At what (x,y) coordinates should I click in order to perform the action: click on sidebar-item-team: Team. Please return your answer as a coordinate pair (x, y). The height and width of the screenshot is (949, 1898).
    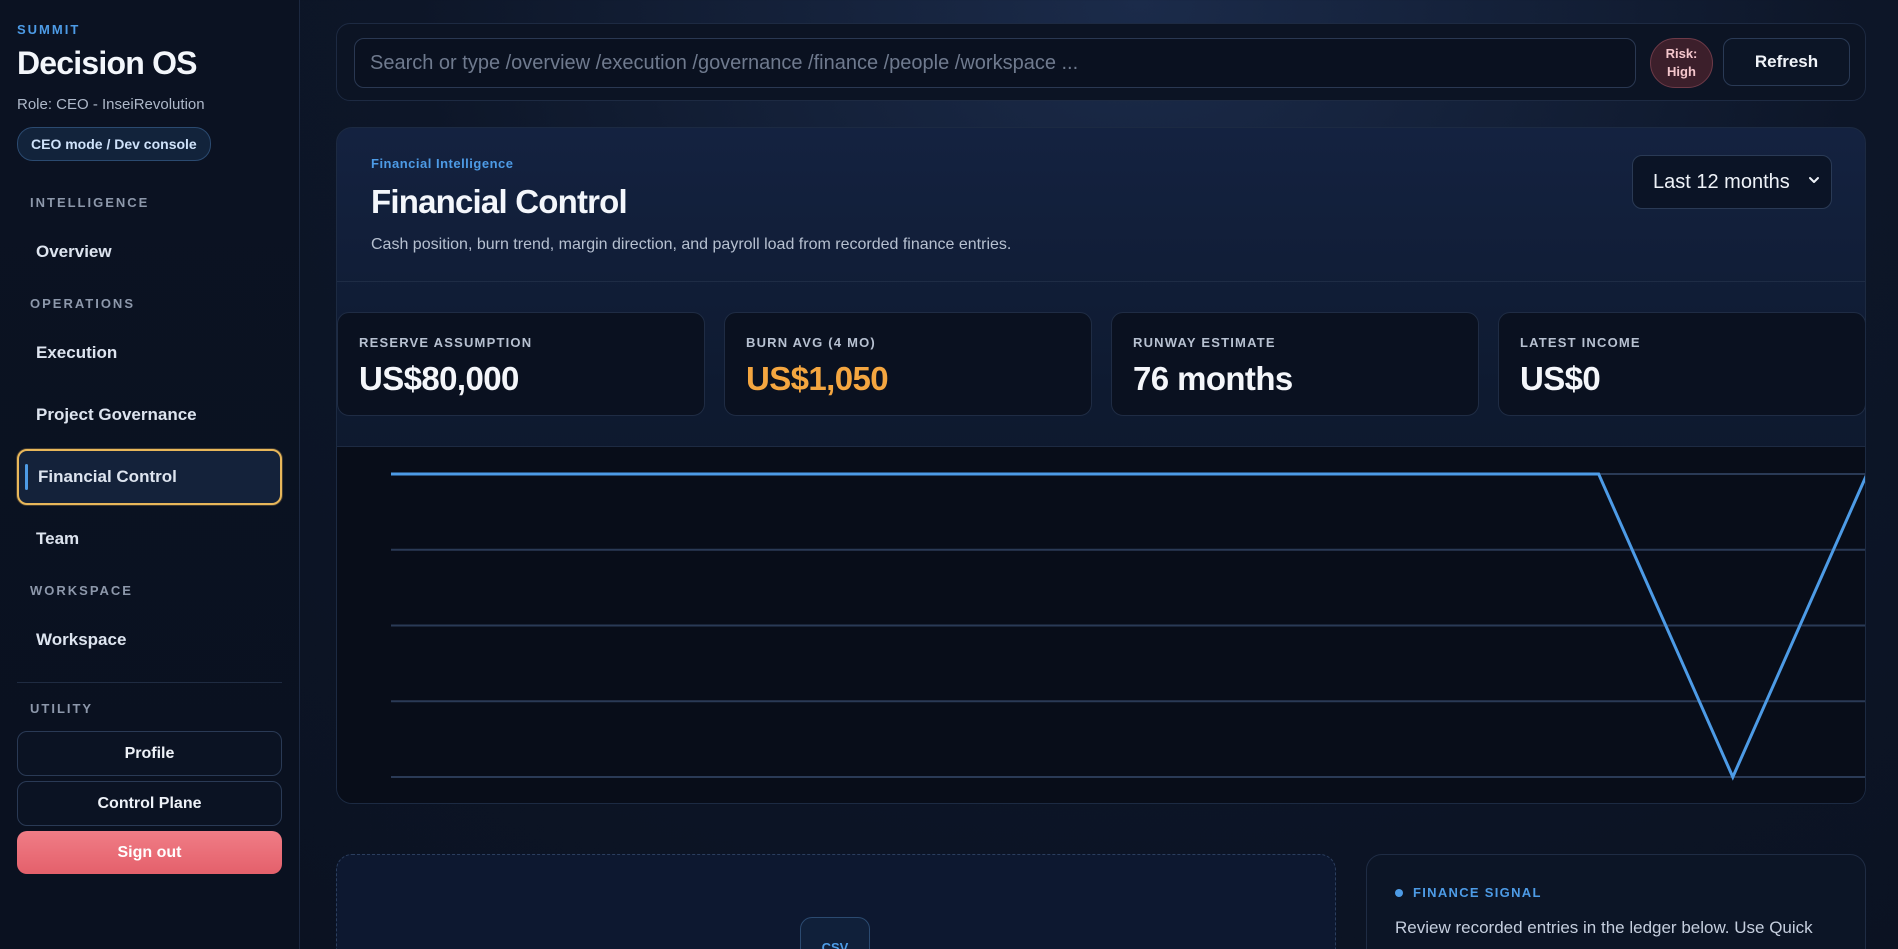
    Looking at the image, I should click on (149, 539).